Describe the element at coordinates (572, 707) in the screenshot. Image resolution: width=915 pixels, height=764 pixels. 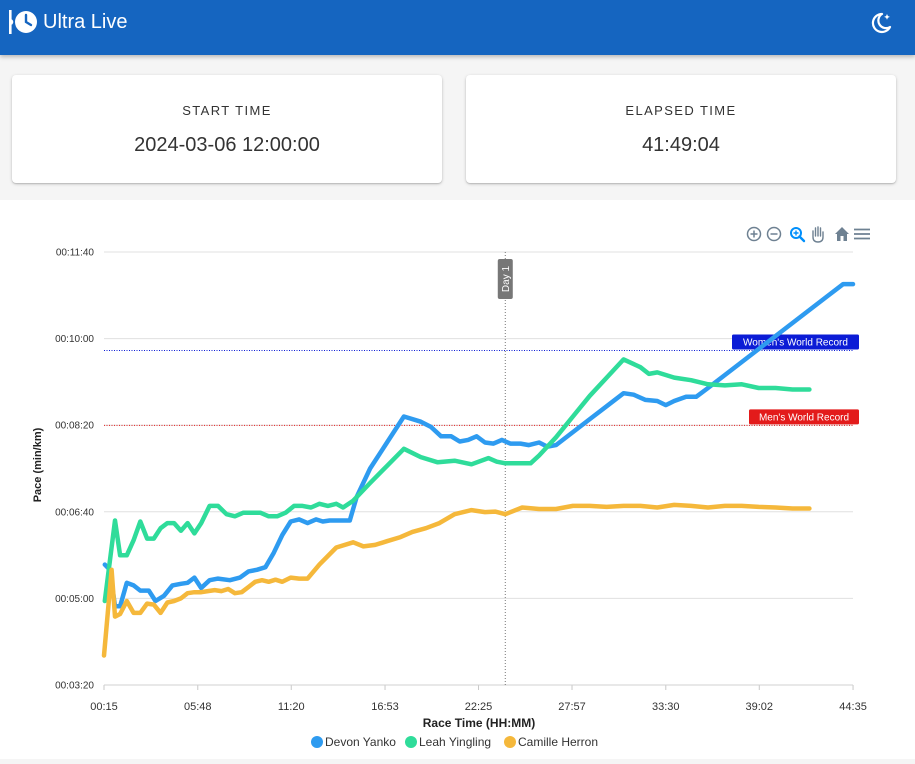
I see `x-tick-label: 27:57` at that location.